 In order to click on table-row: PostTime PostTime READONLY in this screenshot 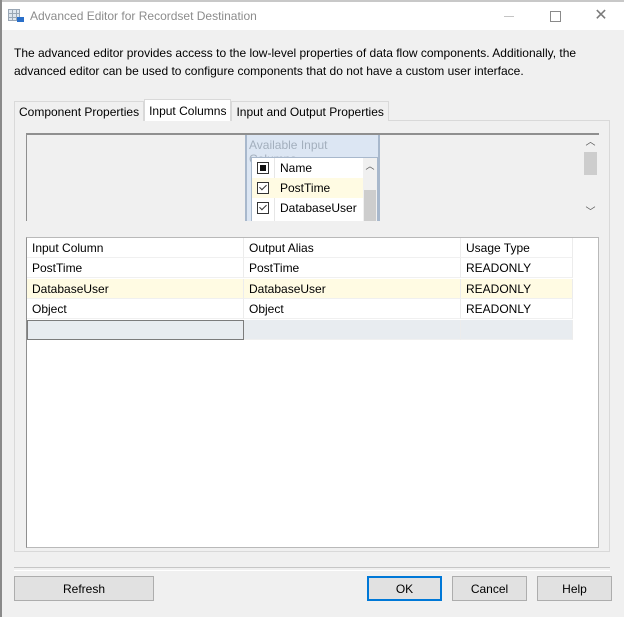, I will do `click(300, 268)`.